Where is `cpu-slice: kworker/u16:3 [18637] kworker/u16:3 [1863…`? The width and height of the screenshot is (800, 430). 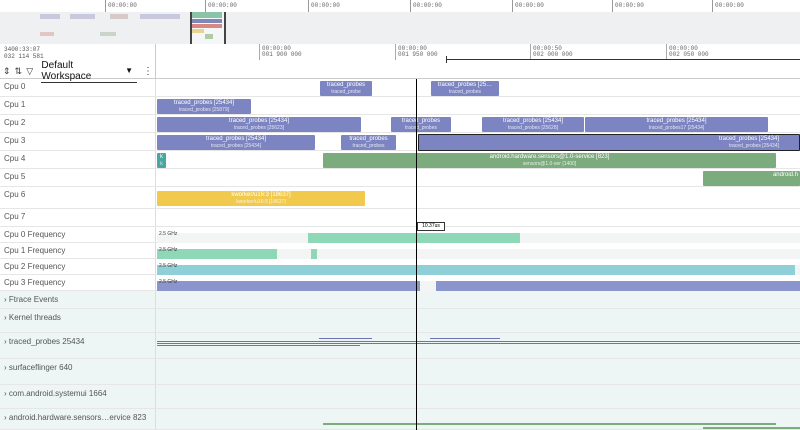
cpu-slice: kworker/u16:3 [18637] kworker/u16:3 [1863… is located at coordinates (261, 198).